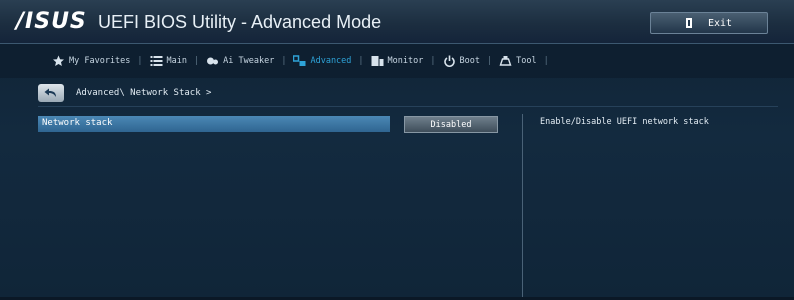 The image size is (794, 300). Describe the element at coordinates (240, 22) in the screenshot. I see `window-title: UEFI BIOS Utility - Advanced Mode` at that location.